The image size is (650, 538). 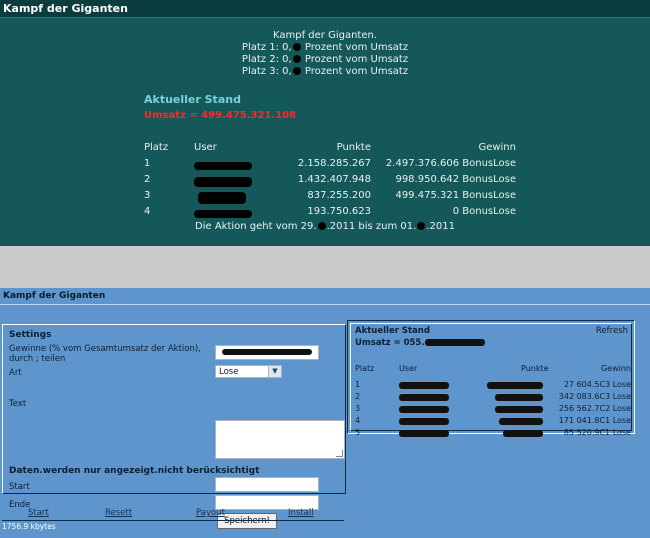 I want to click on intro-line-3: Platz 3: 0, Prozent vom Umsatz, so click(x=325, y=71).